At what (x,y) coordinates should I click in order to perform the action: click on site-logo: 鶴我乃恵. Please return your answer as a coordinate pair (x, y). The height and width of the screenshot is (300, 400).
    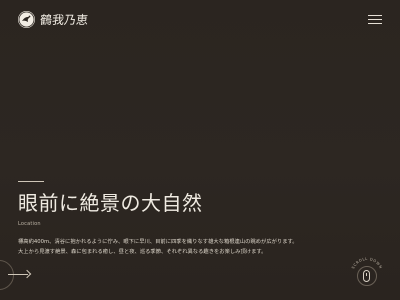
    Looking at the image, I should click on (53, 19).